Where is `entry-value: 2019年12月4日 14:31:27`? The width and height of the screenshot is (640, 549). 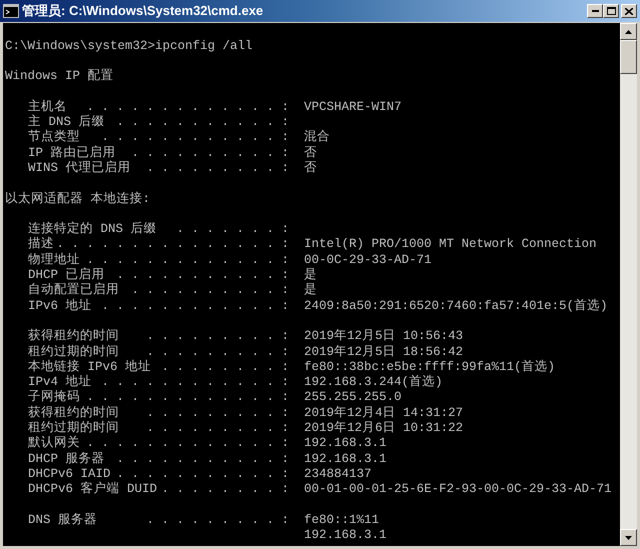 entry-value: 2019年12月4日 14:31:27 is located at coordinates (384, 412).